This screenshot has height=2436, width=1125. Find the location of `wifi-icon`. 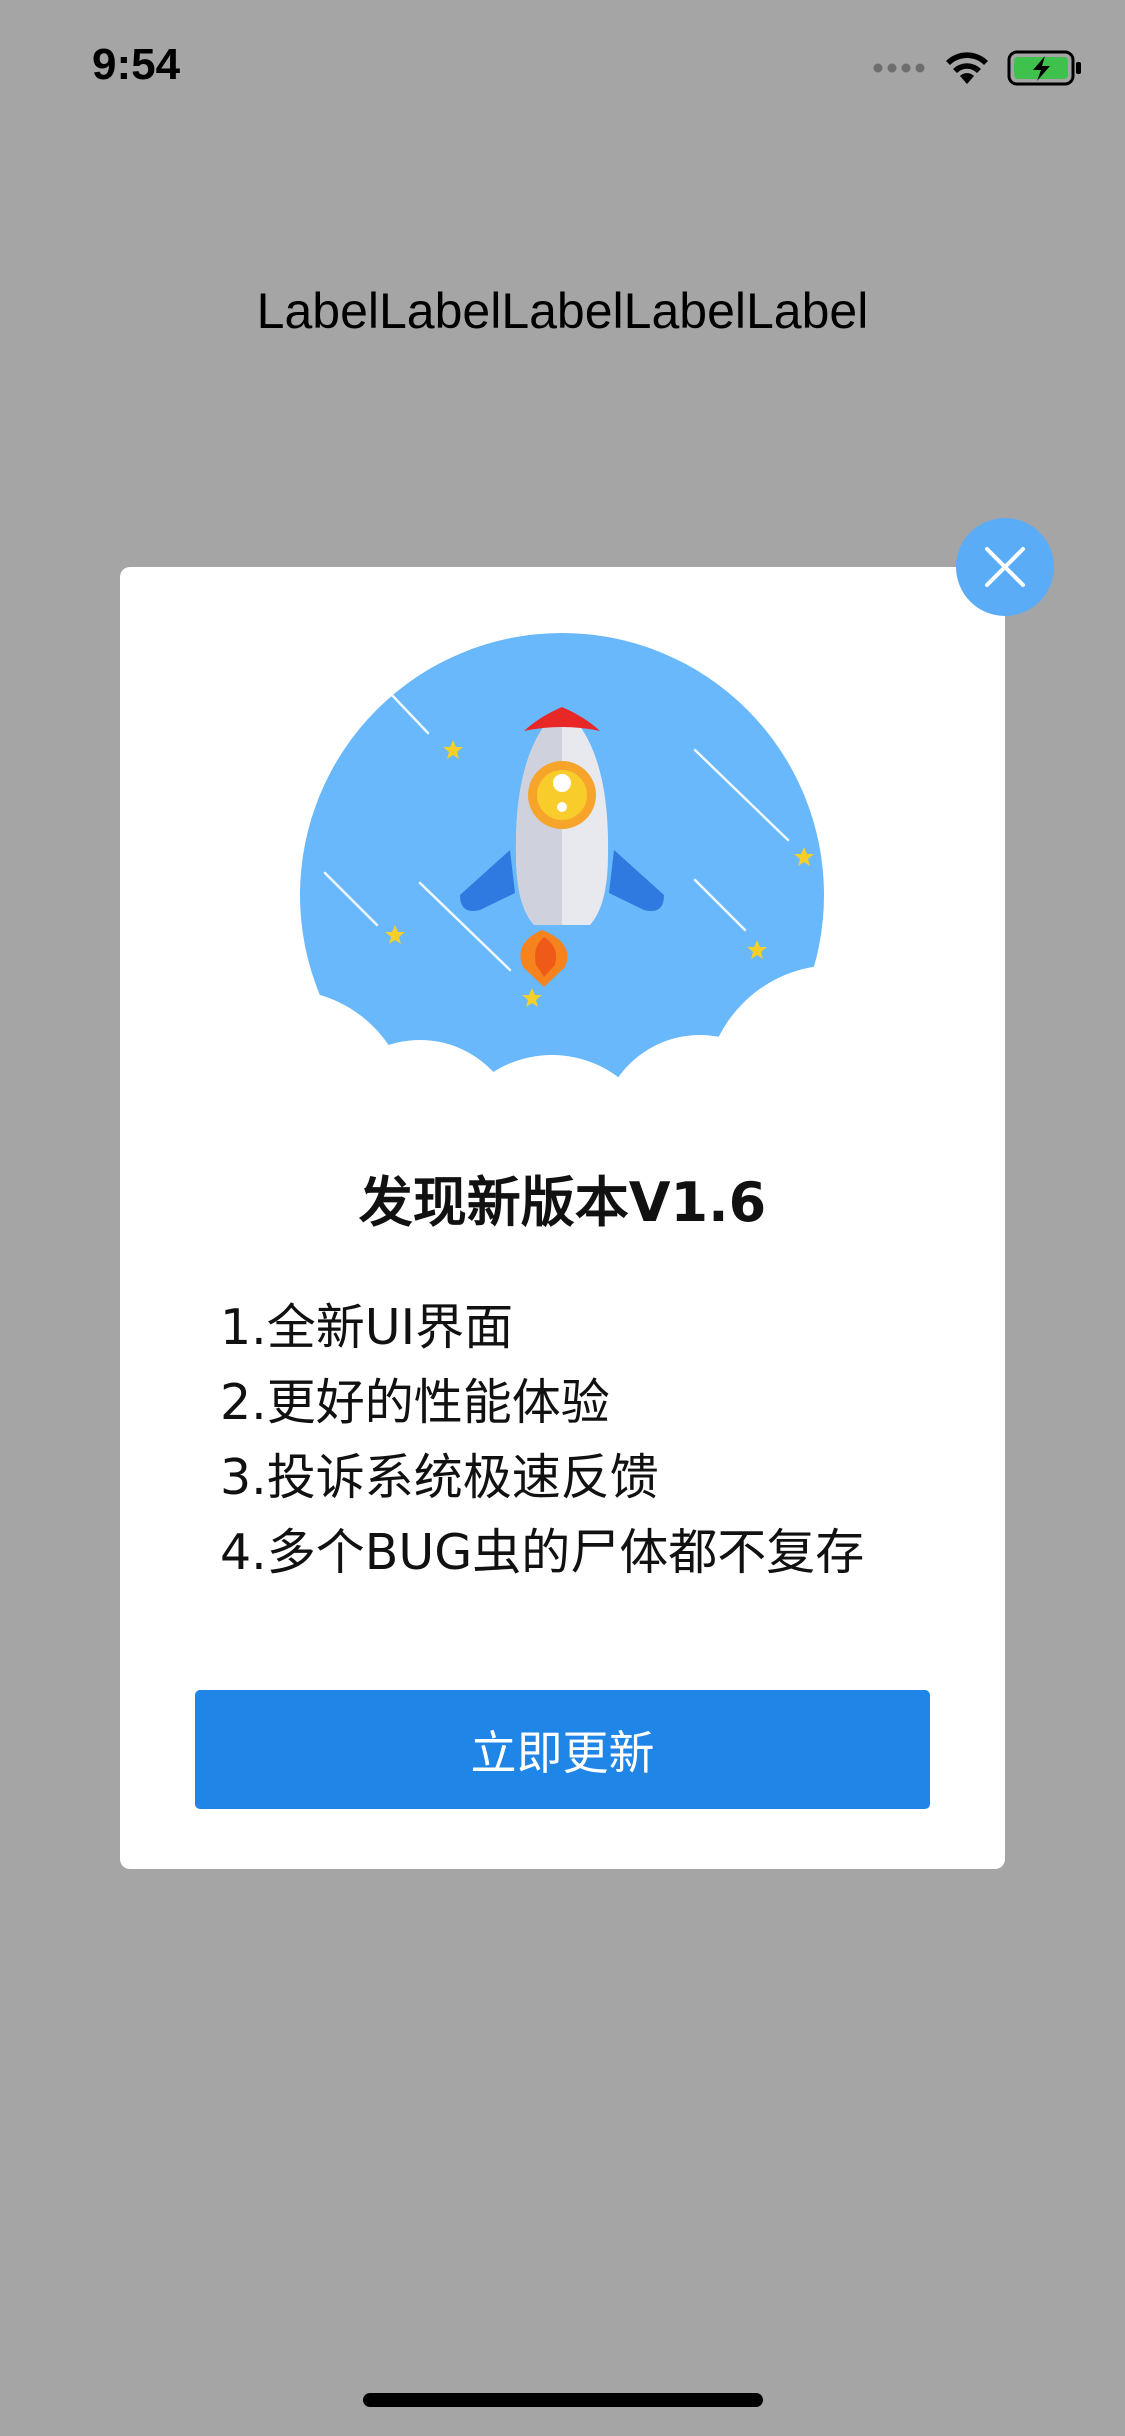

wifi-icon is located at coordinates (967, 68).